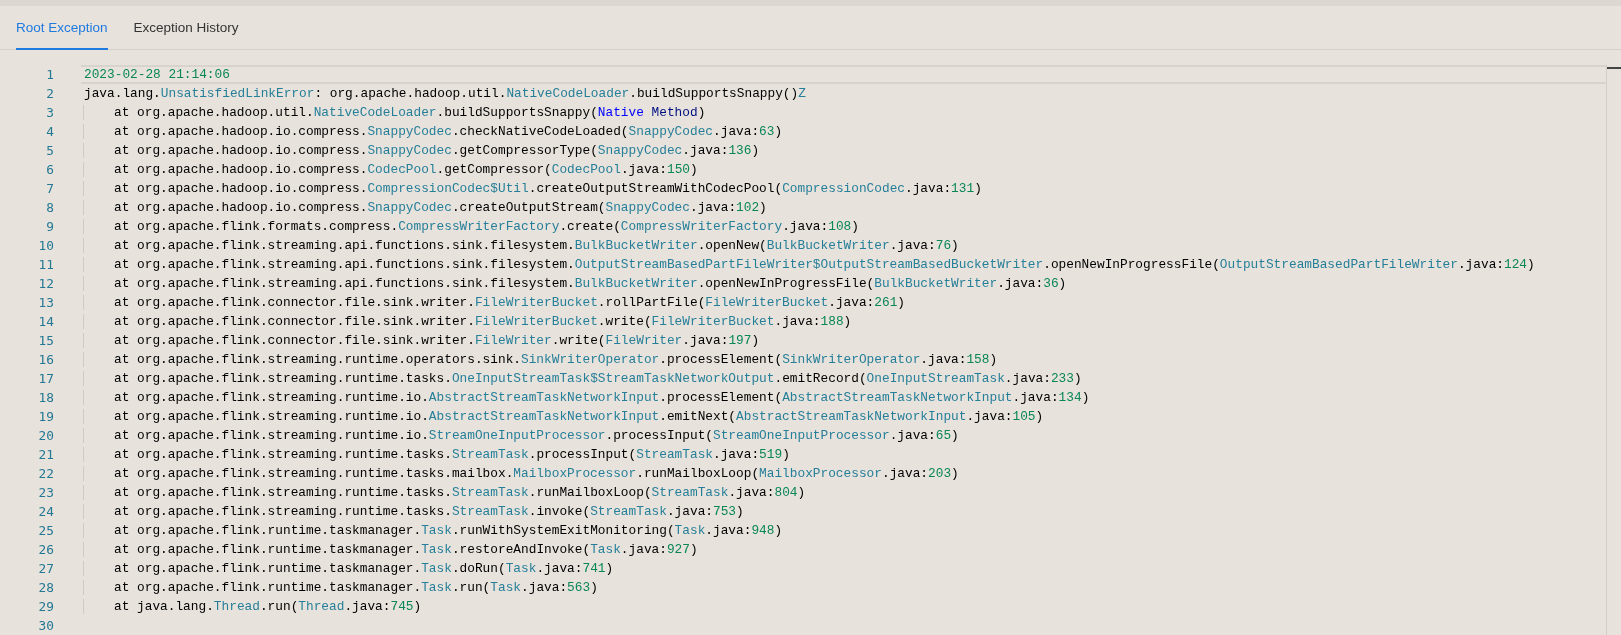 The image size is (1621, 635). What do you see at coordinates (406, 549) in the screenshot?
I see `code-line: at org.apache.flink.runtime.taskmanager.Task.restoreAndInvoke(Task.java:927)` at bounding box center [406, 549].